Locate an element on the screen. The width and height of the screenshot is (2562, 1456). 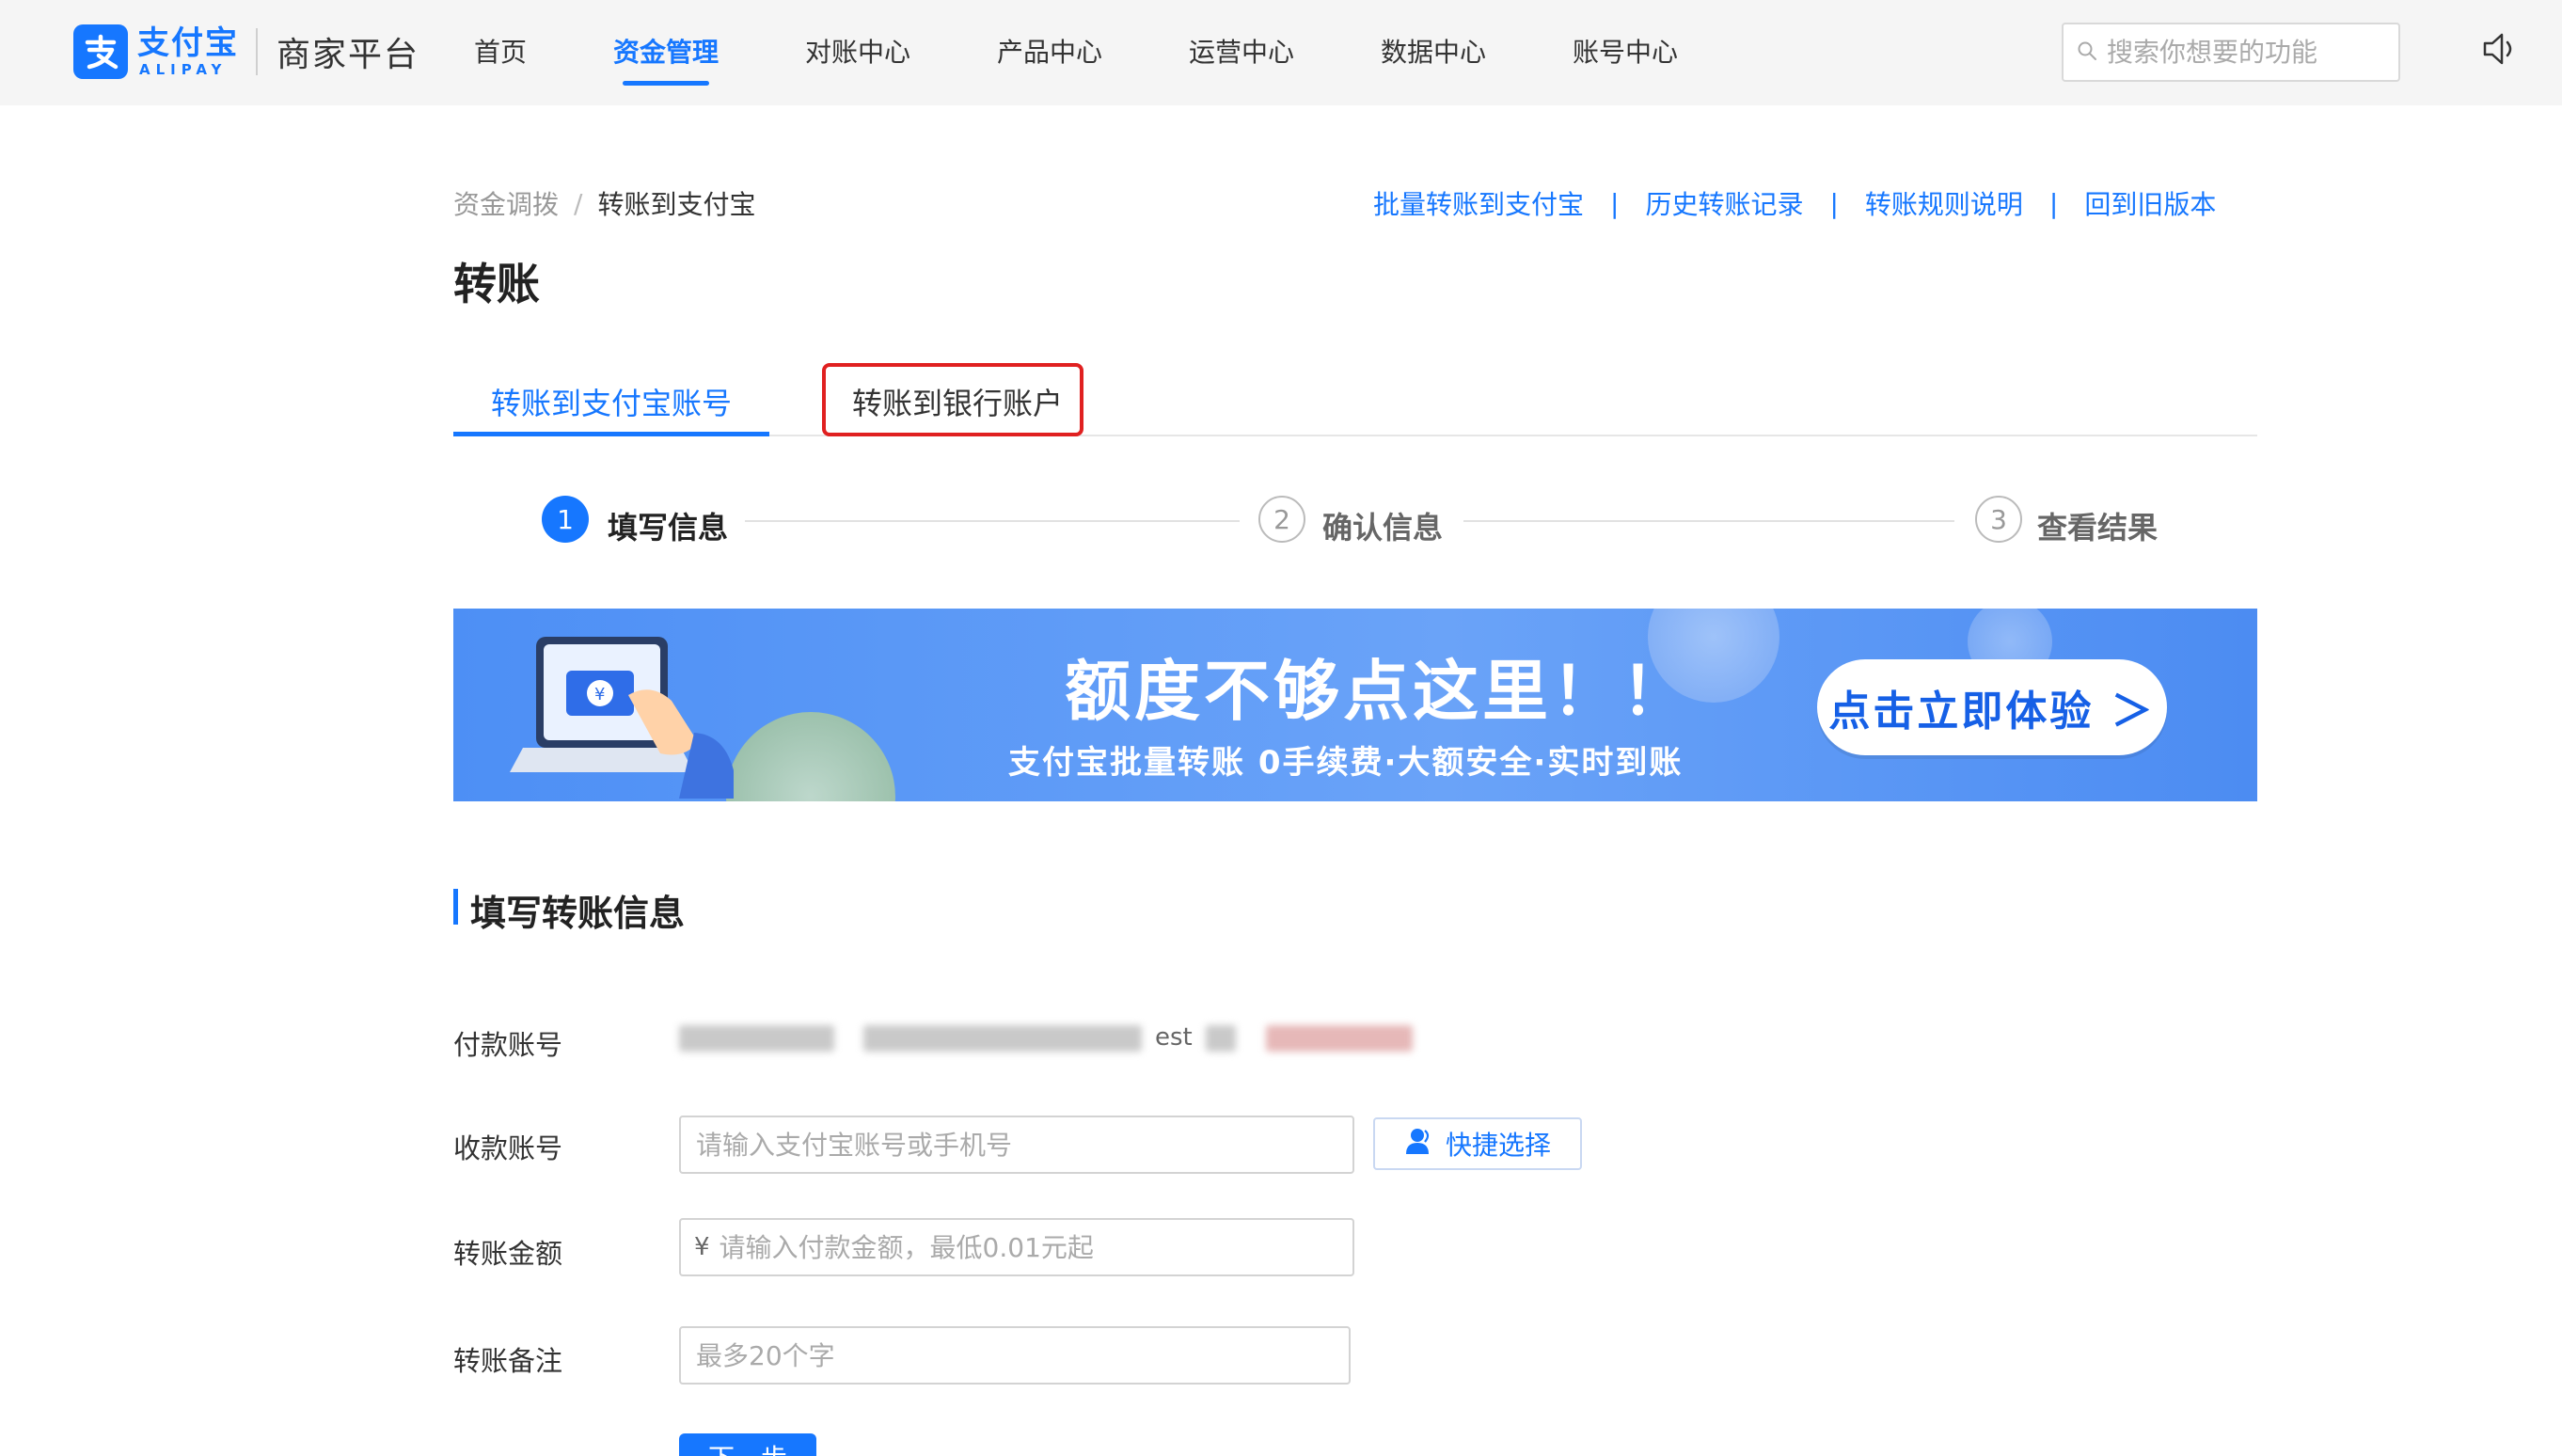
search-input is located at coordinates (2248, 52).